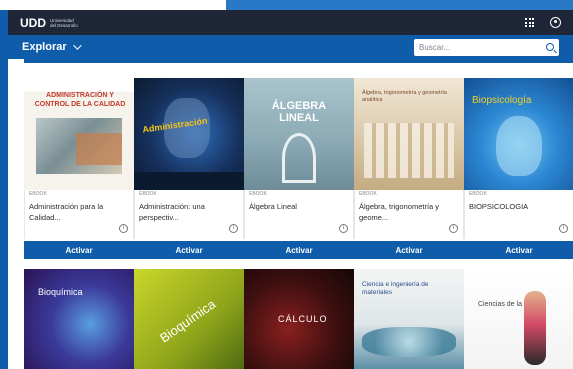 The width and height of the screenshot is (573, 369). Describe the element at coordinates (409, 319) in the screenshot. I see `book-cover: Ciencia e ingeniería de materiales` at that location.